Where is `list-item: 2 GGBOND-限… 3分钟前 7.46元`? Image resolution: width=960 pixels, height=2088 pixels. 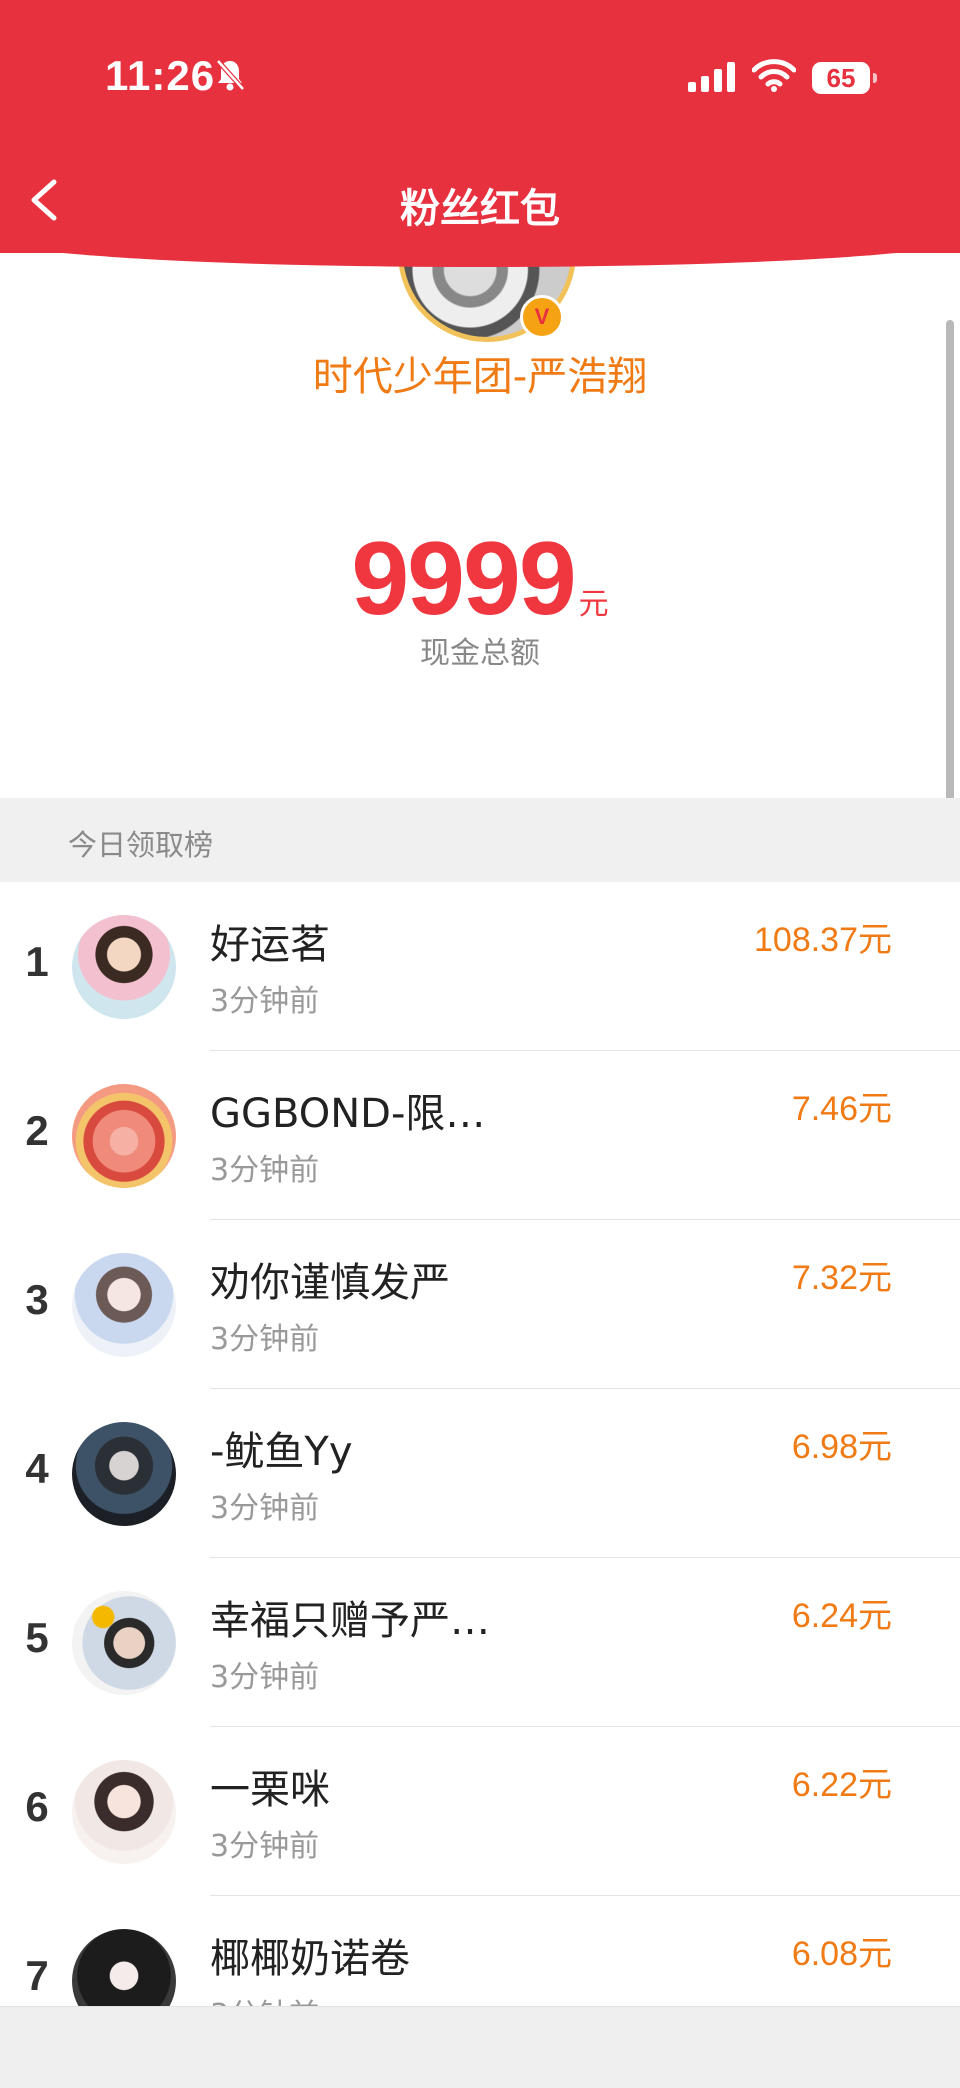 list-item: 2 GGBOND-限… 3分钟前 7.46元 is located at coordinates (480, 1135).